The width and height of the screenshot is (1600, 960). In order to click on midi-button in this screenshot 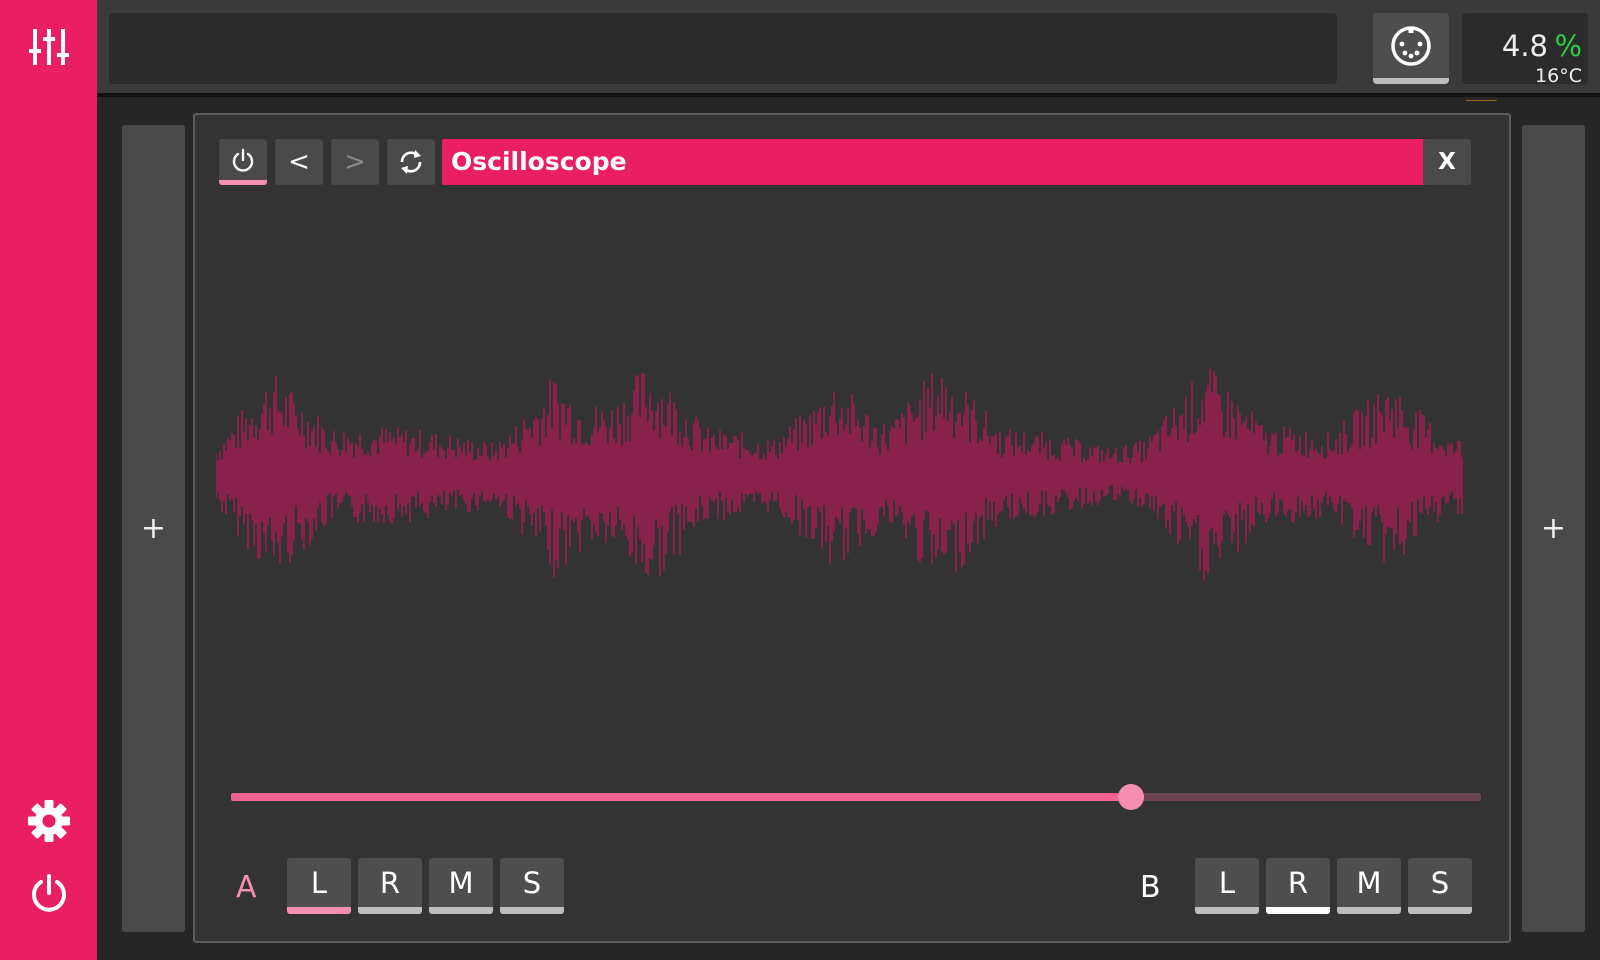, I will do `click(1411, 48)`.